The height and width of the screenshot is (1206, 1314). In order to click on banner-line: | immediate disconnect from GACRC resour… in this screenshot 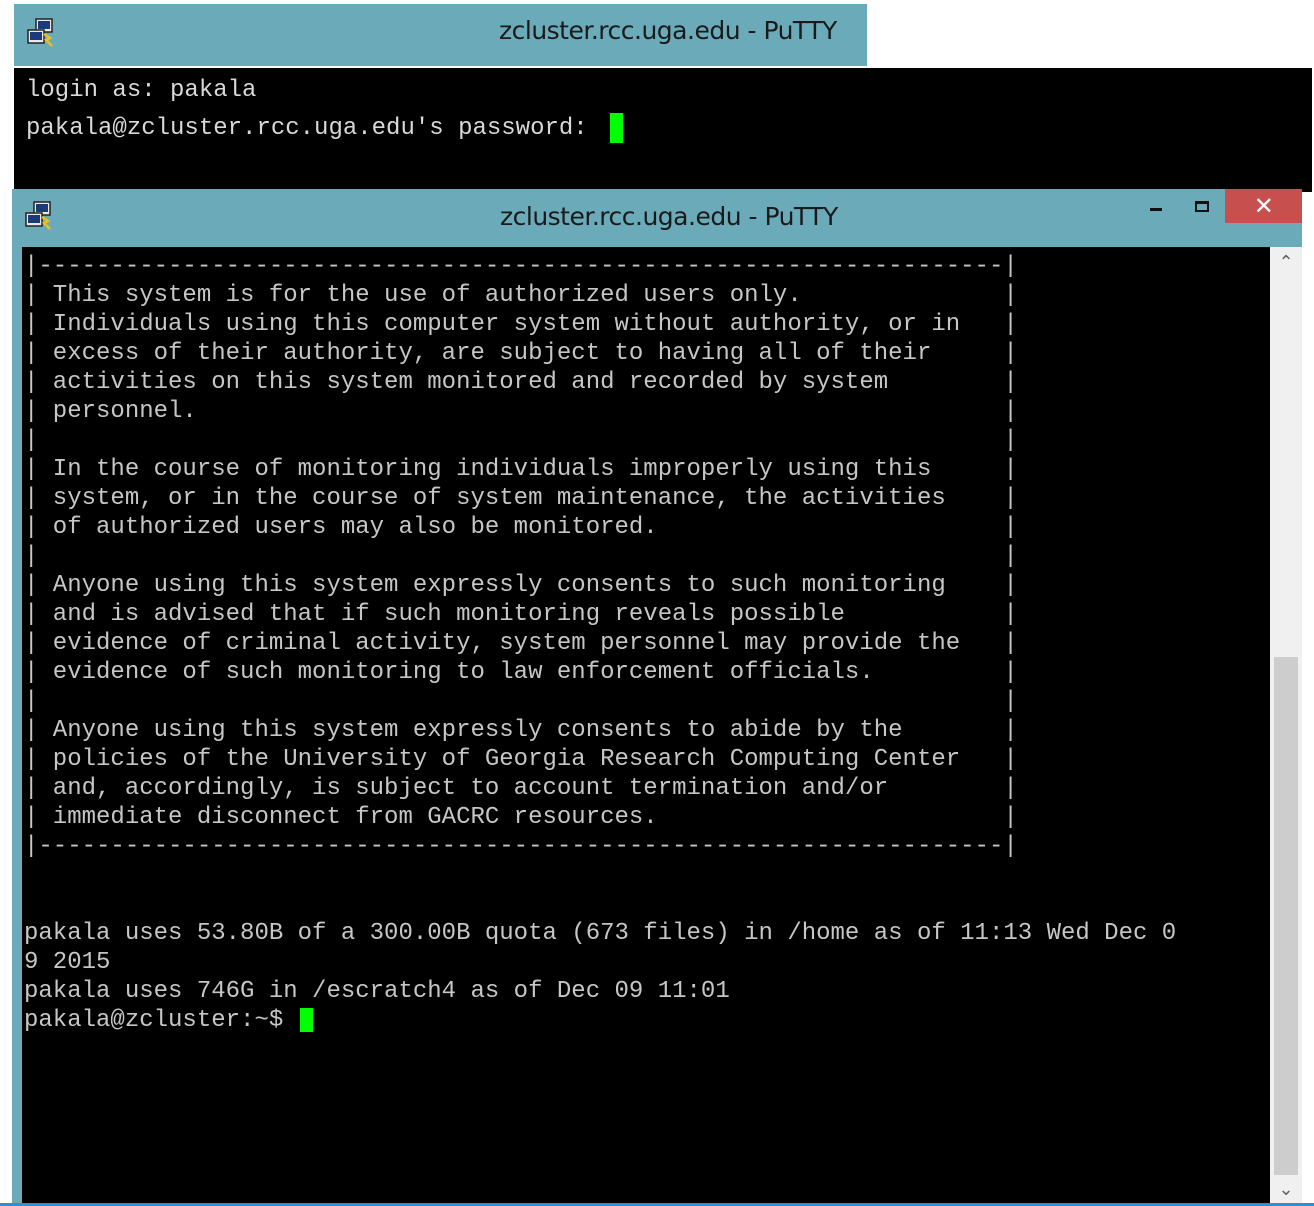, I will do `click(521, 817)`.